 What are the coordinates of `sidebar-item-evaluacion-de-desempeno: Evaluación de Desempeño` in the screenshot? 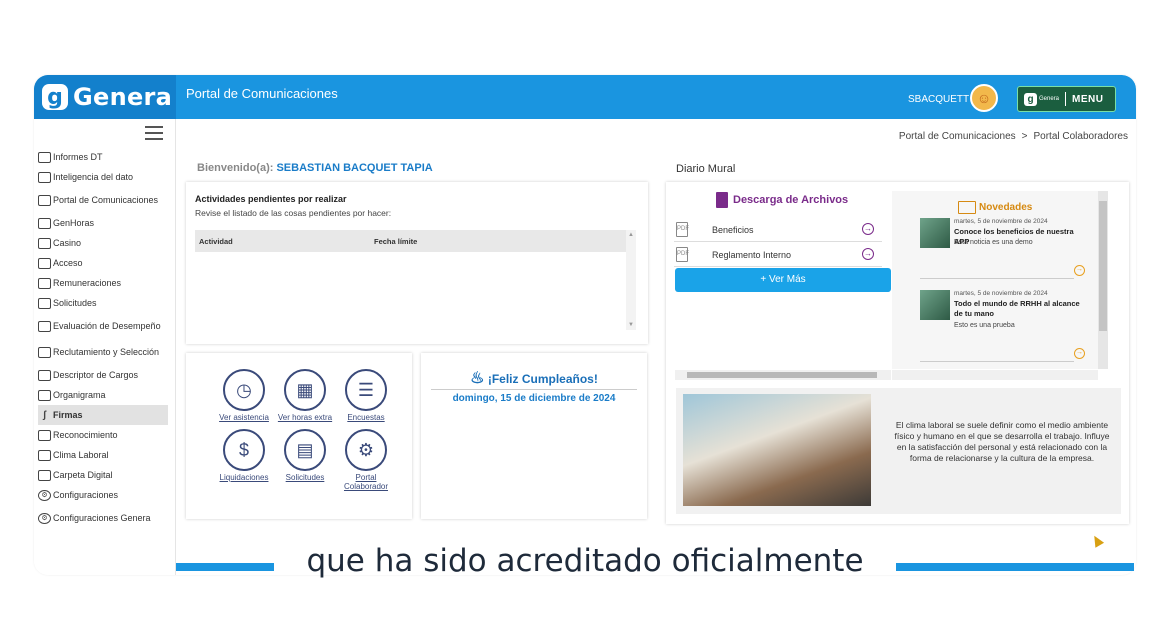 It's located at (103, 326).